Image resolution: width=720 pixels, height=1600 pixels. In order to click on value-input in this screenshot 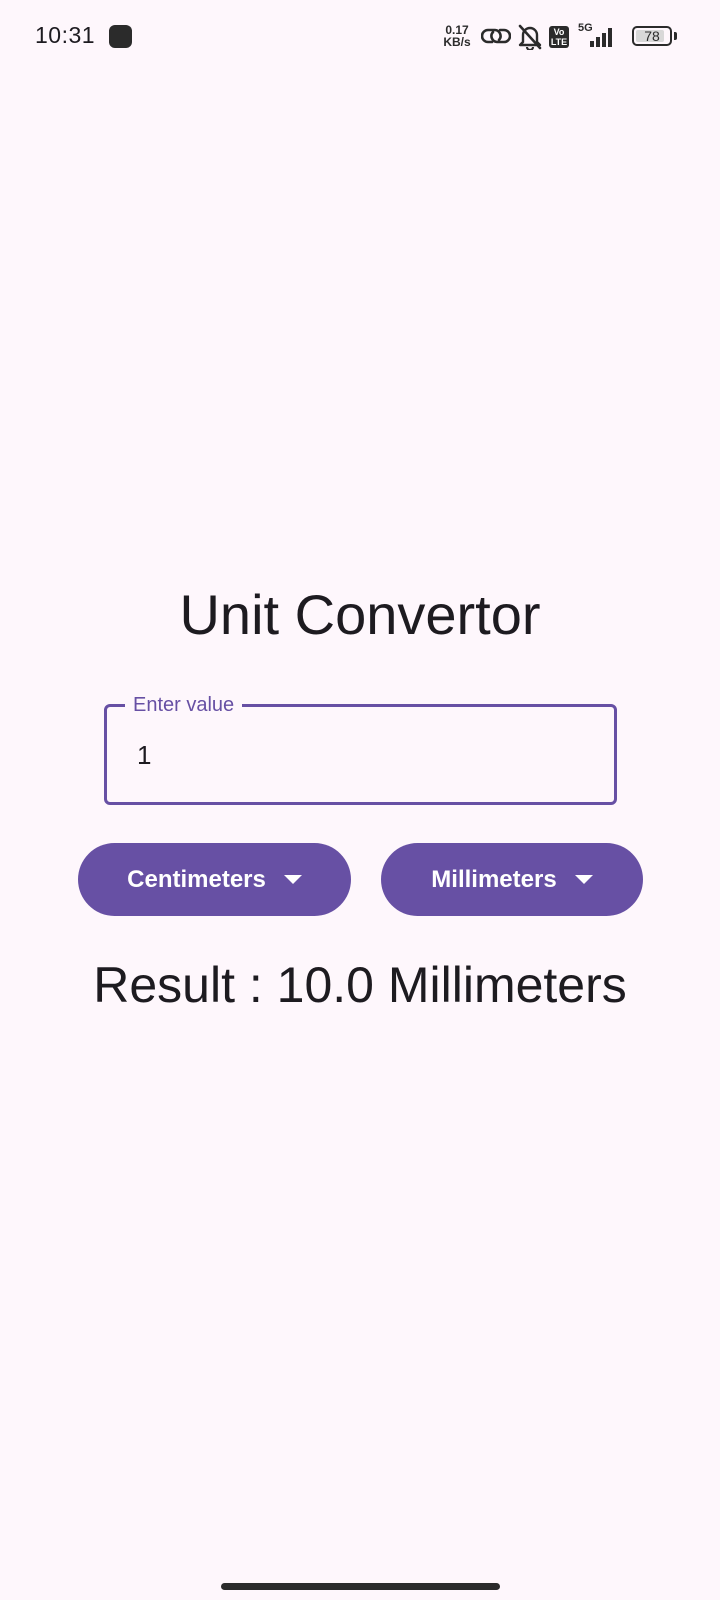, I will do `click(365, 755)`.